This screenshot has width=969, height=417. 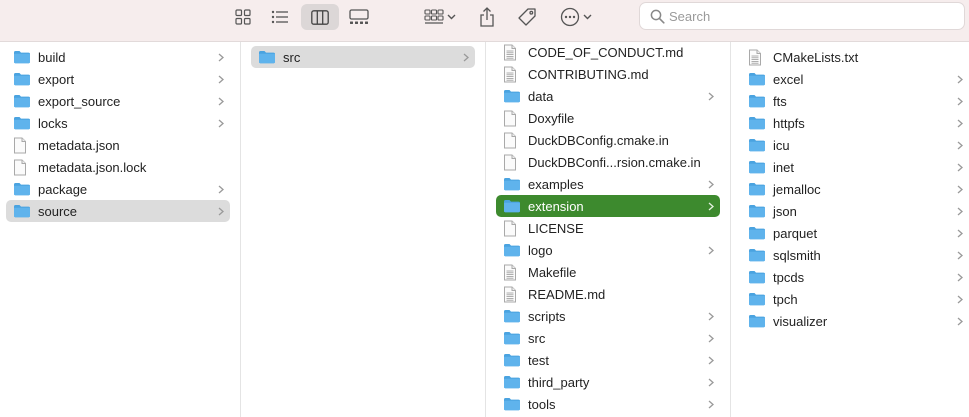 I want to click on file-item-duckdbconfi-rsion-cmake-in: DuckDBConfi...rsion.cmake.in, so click(x=608, y=162).